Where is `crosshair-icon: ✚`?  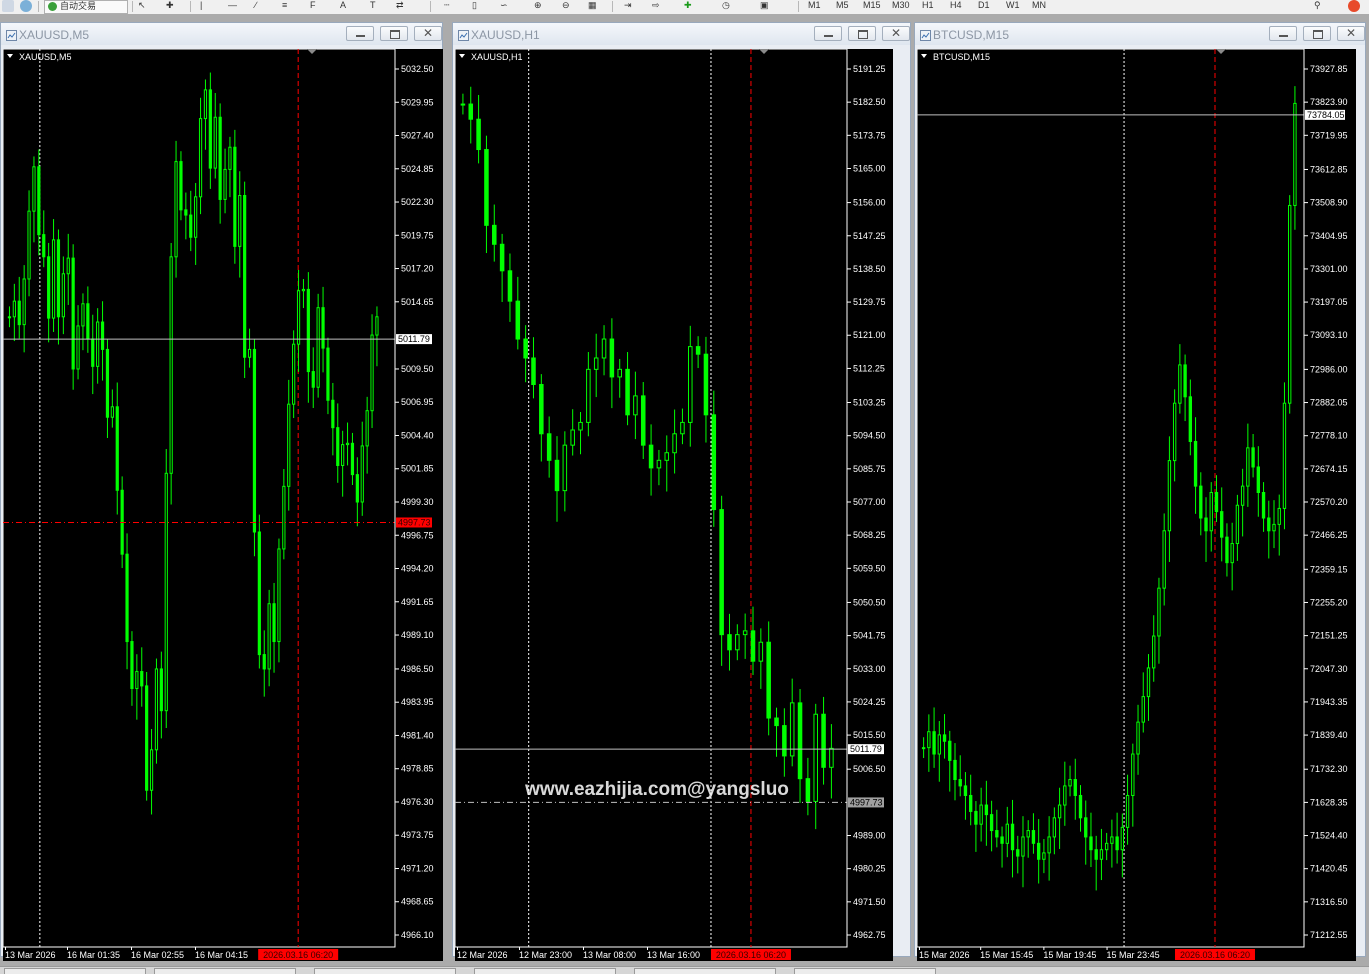 crosshair-icon: ✚ is located at coordinates (171, 6).